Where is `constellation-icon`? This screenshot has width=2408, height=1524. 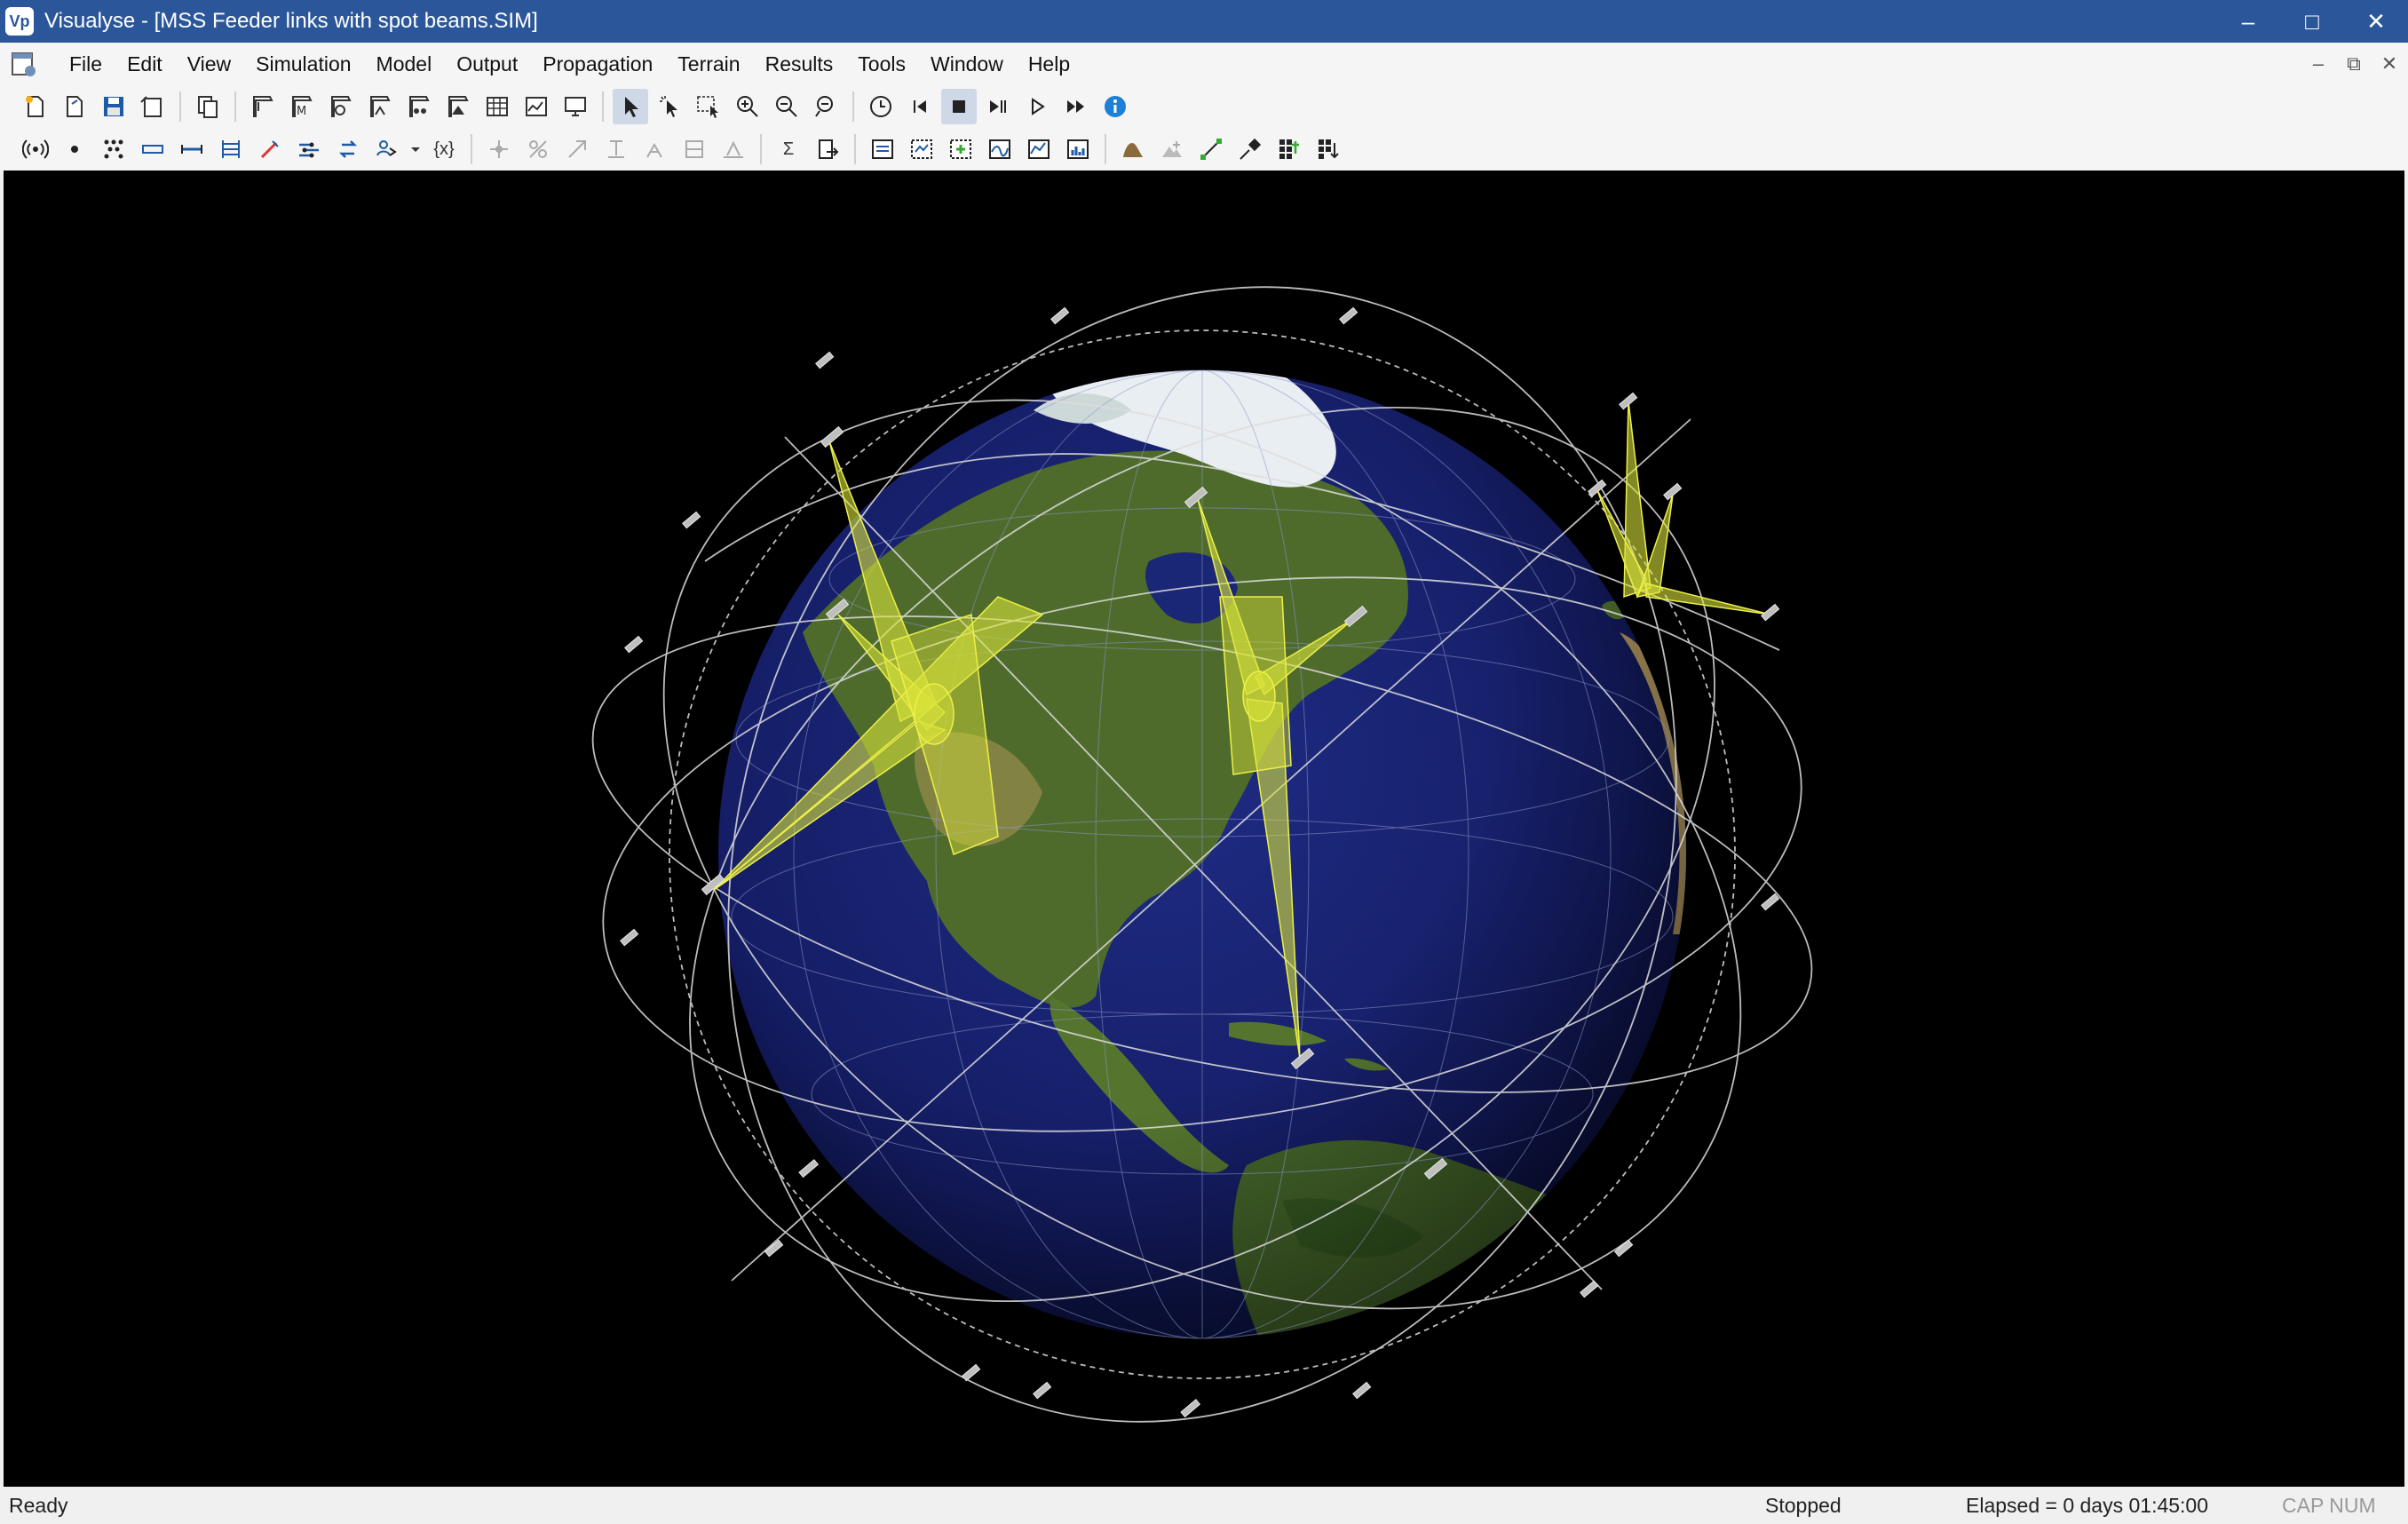 constellation-icon is located at coordinates (113, 149).